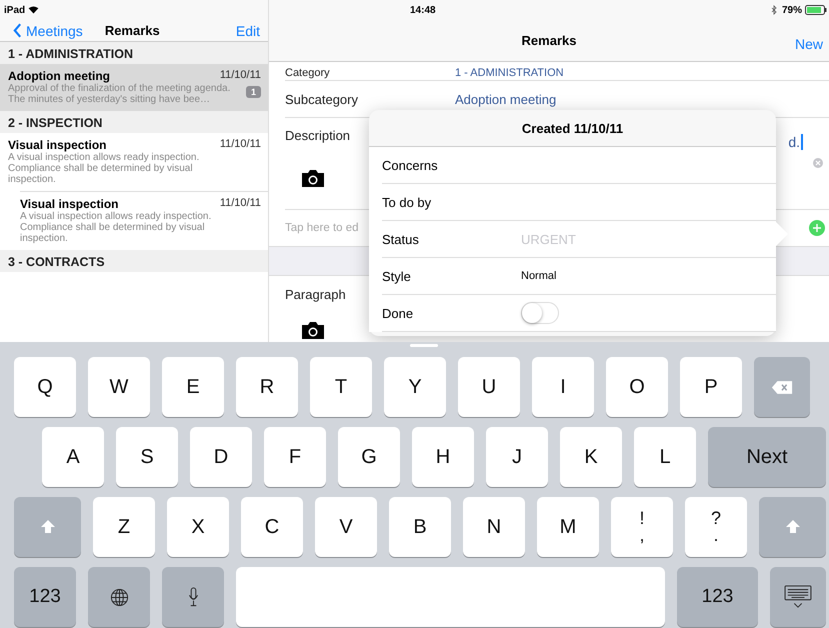  Describe the element at coordinates (397, 276) in the screenshot. I see `property-label: Style` at that location.